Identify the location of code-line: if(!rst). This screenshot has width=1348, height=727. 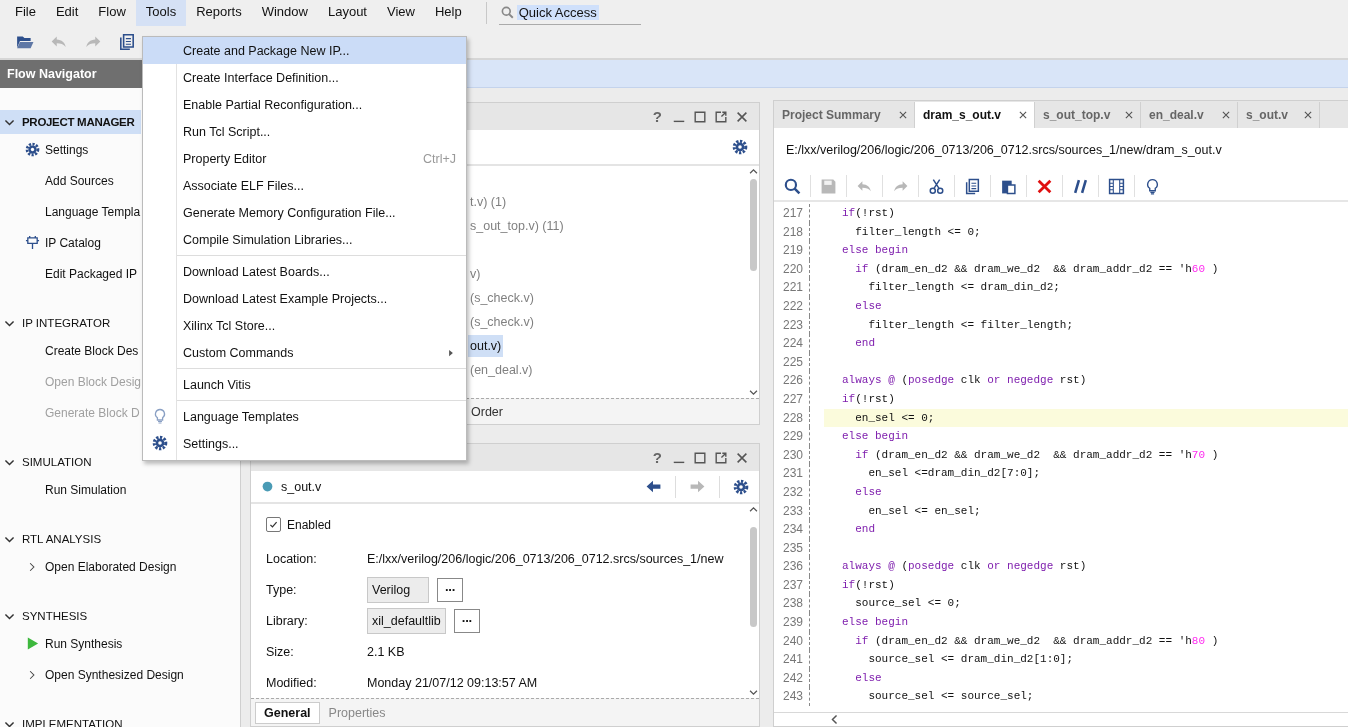
(868, 585).